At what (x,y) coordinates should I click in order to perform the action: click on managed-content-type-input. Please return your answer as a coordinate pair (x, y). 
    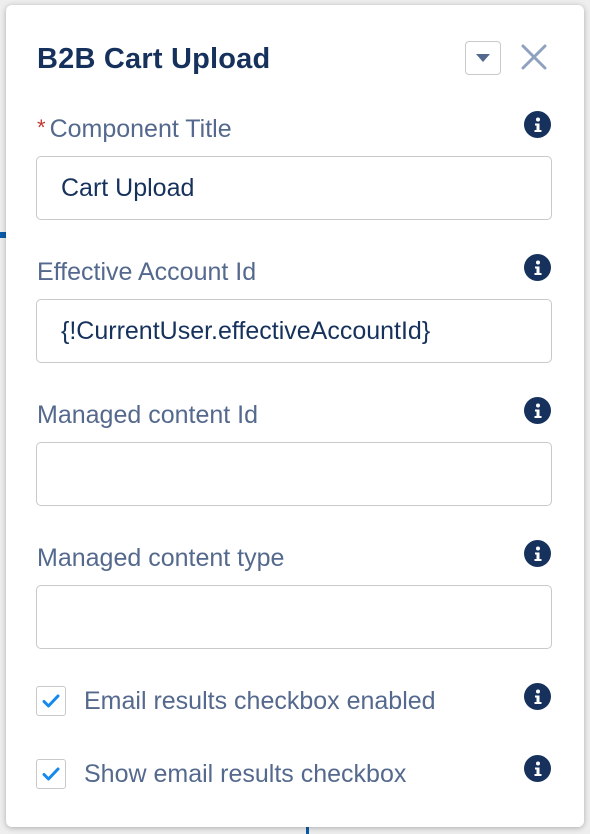
    Looking at the image, I should click on (294, 617).